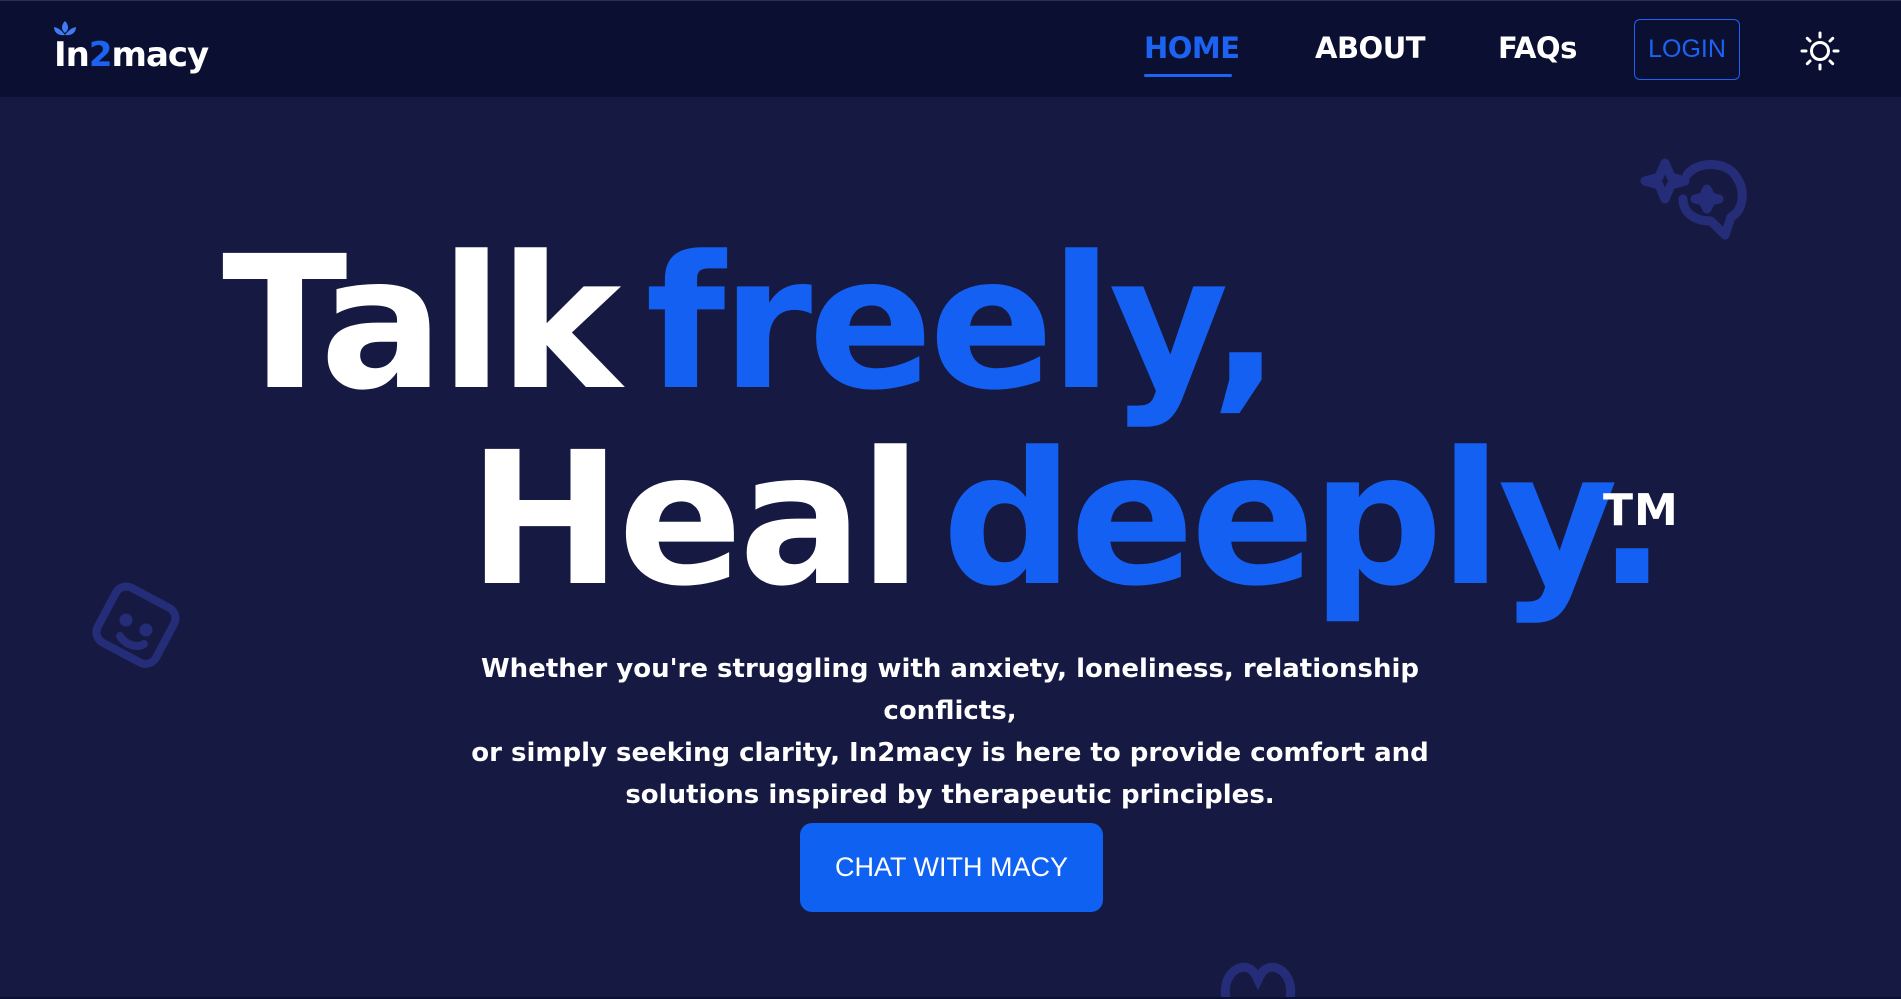 This screenshot has height=999, width=1901. I want to click on hero-freely: freely,, so click(962, 324).